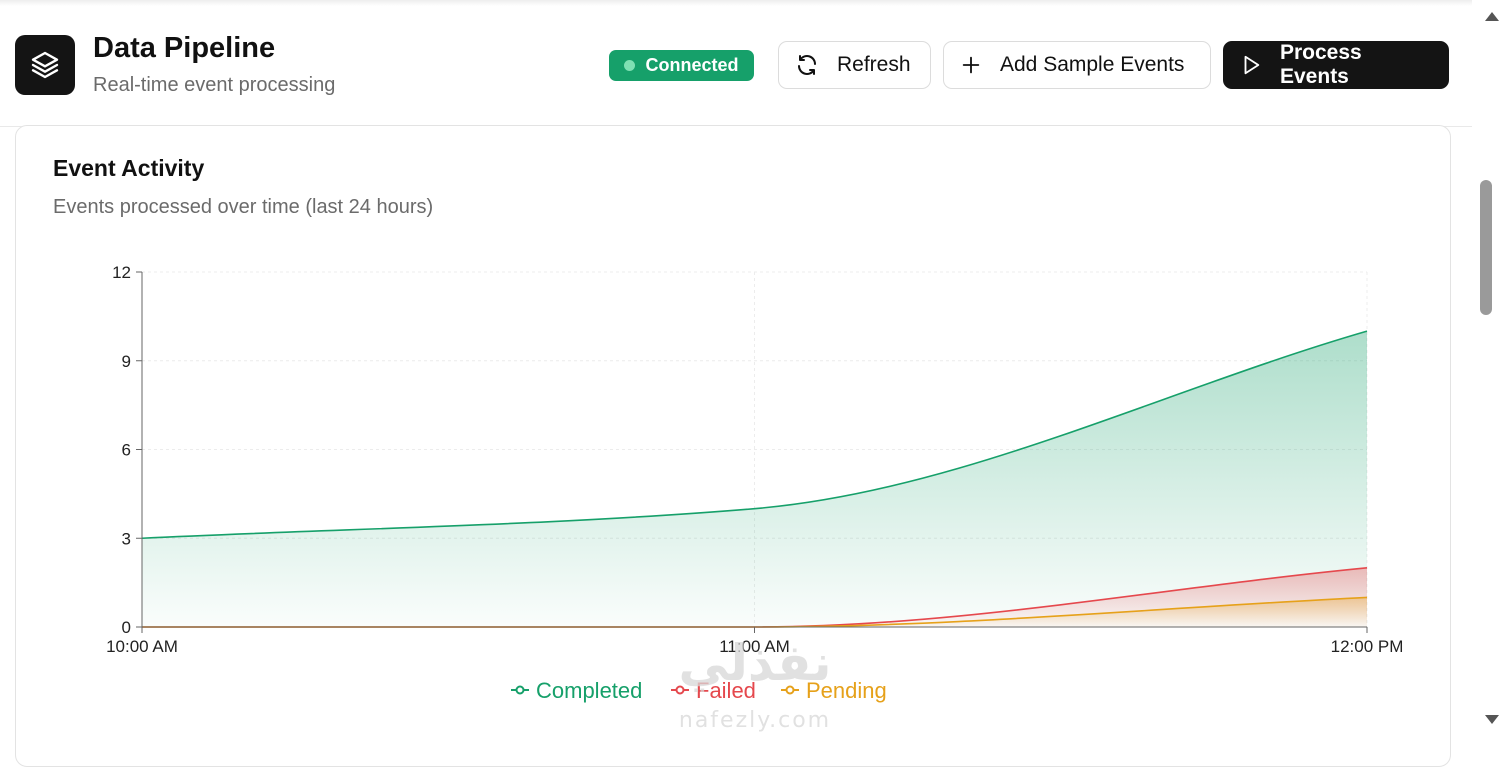 This screenshot has height=767, width=1508. What do you see at coordinates (126, 538) in the screenshot?
I see `y-tick-label: 3` at bounding box center [126, 538].